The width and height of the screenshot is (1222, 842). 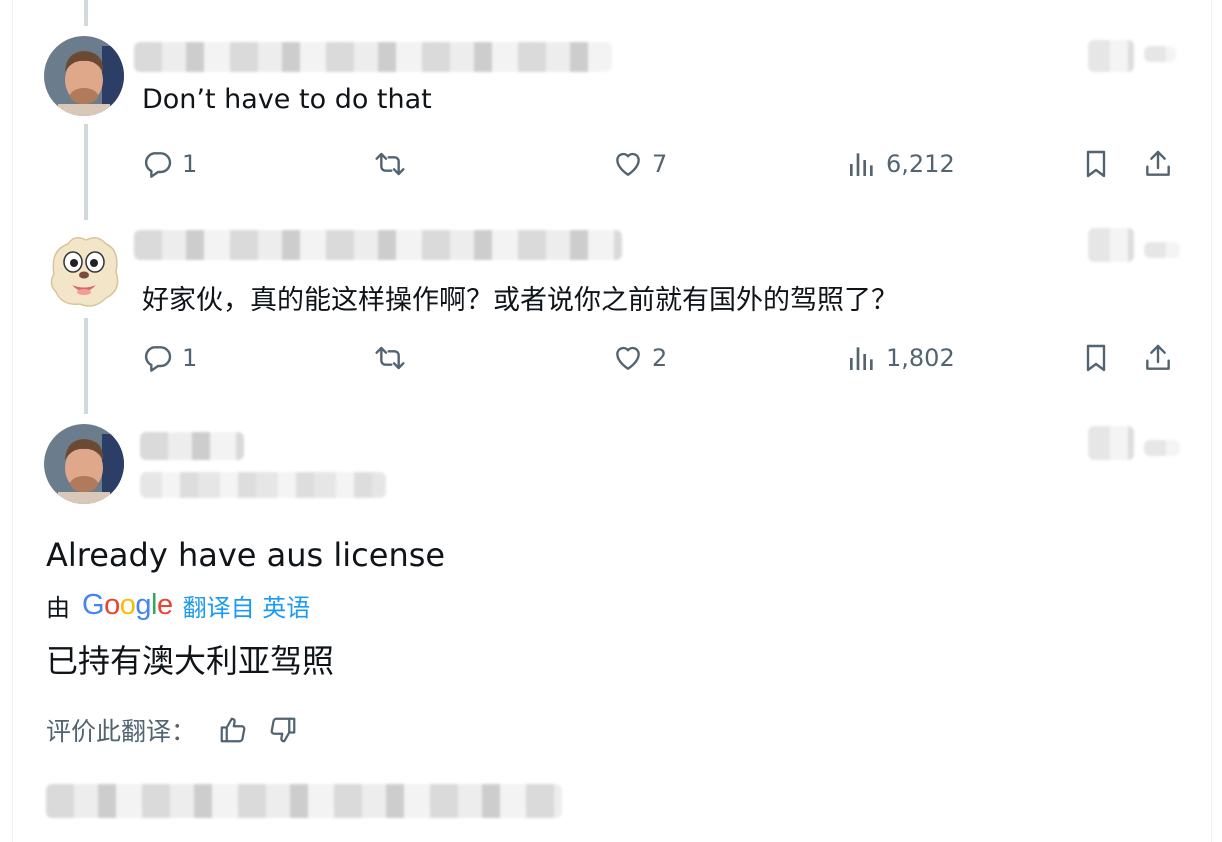 I want to click on views-count: 6,212, so click(x=920, y=164).